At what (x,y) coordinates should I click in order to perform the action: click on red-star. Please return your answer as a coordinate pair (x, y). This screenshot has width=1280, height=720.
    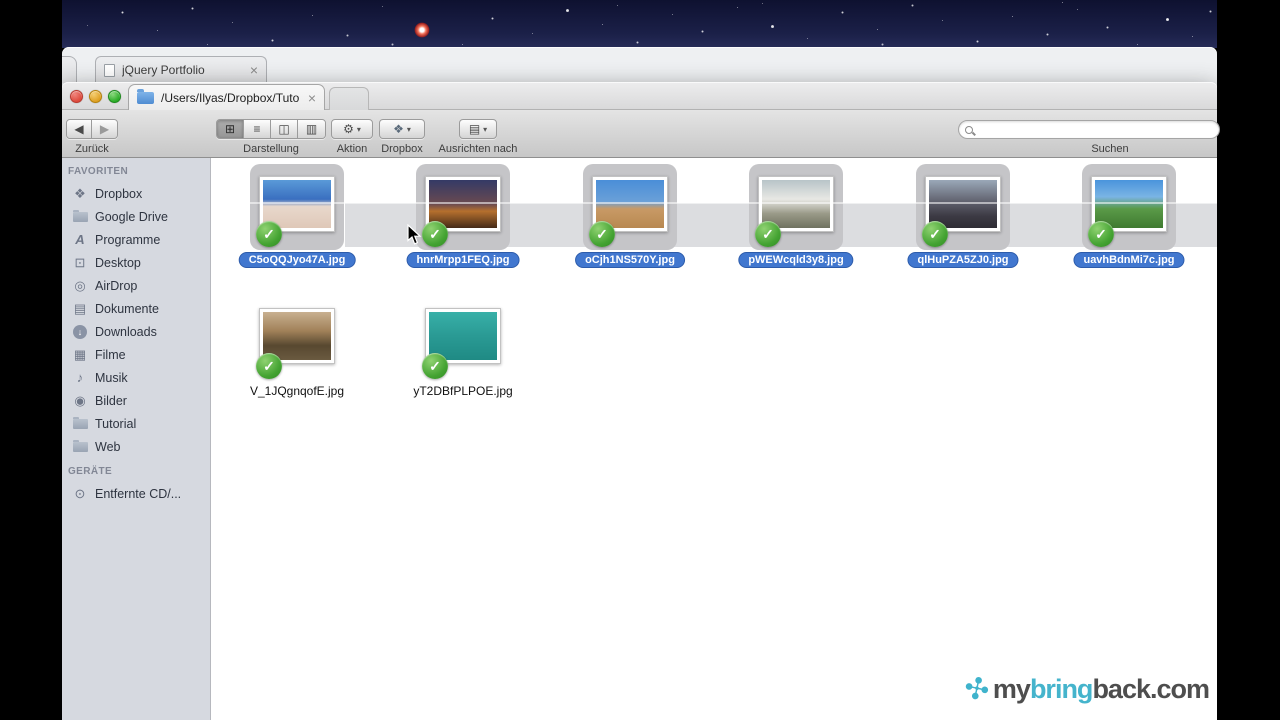
    Looking at the image, I should click on (422, 30).